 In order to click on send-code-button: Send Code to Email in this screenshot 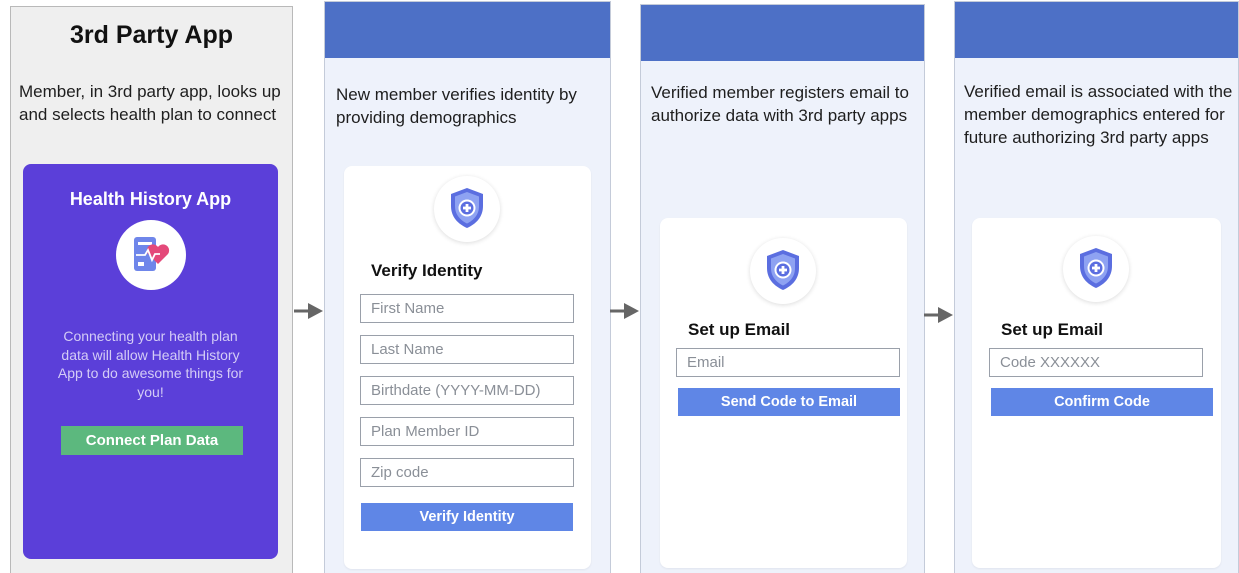, I will do `click(789, 402)`.